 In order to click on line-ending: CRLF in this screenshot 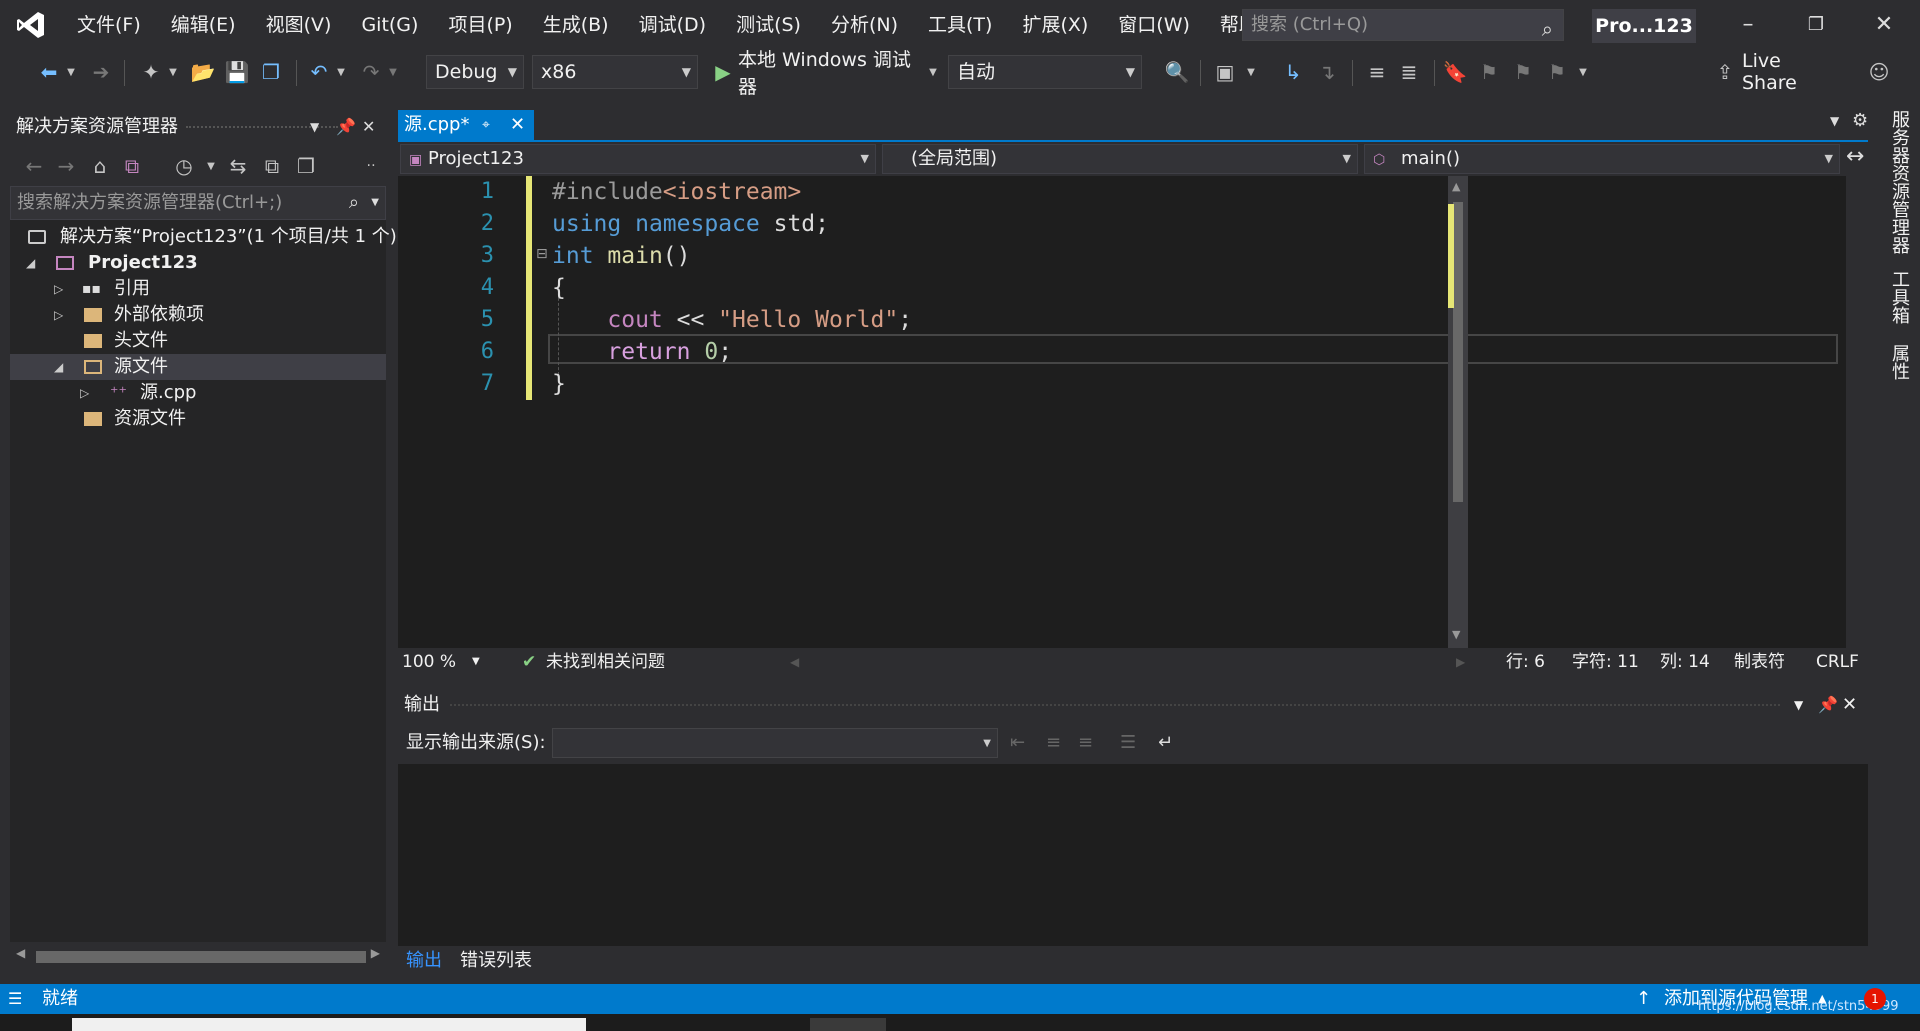, I will do `click(1837, 662)`.